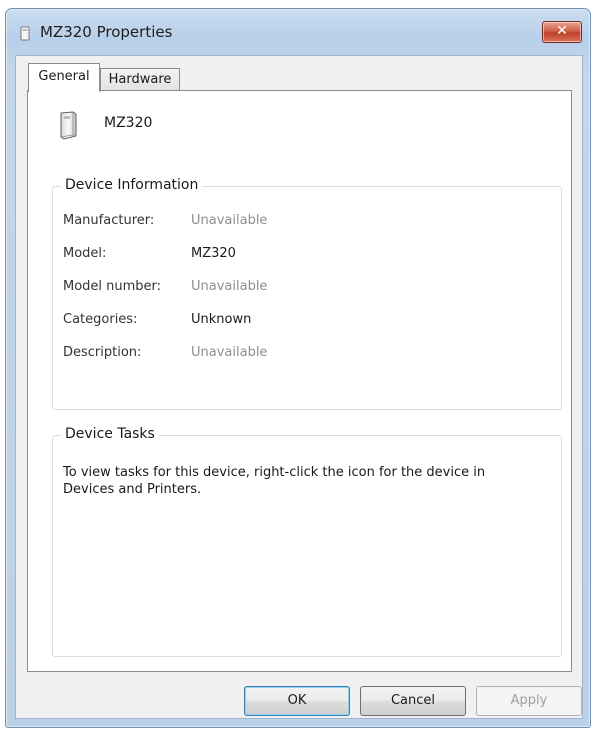 The width and height of the screenshot is (596, 737). Describe the element at coordinates (106, 32) in the screenshot. I see `window-title: MZ320 Properties` at that location.